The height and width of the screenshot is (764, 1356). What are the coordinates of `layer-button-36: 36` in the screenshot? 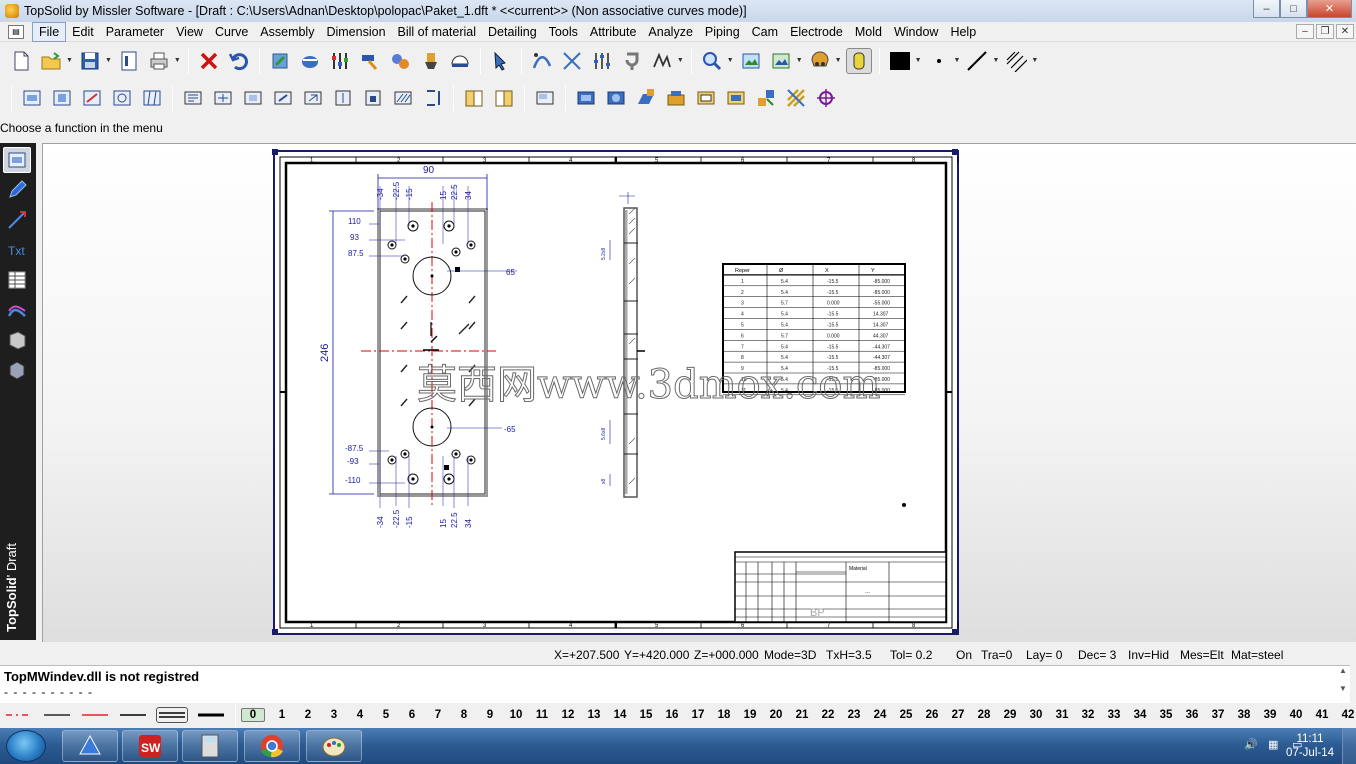 It's located at (1192, 715).